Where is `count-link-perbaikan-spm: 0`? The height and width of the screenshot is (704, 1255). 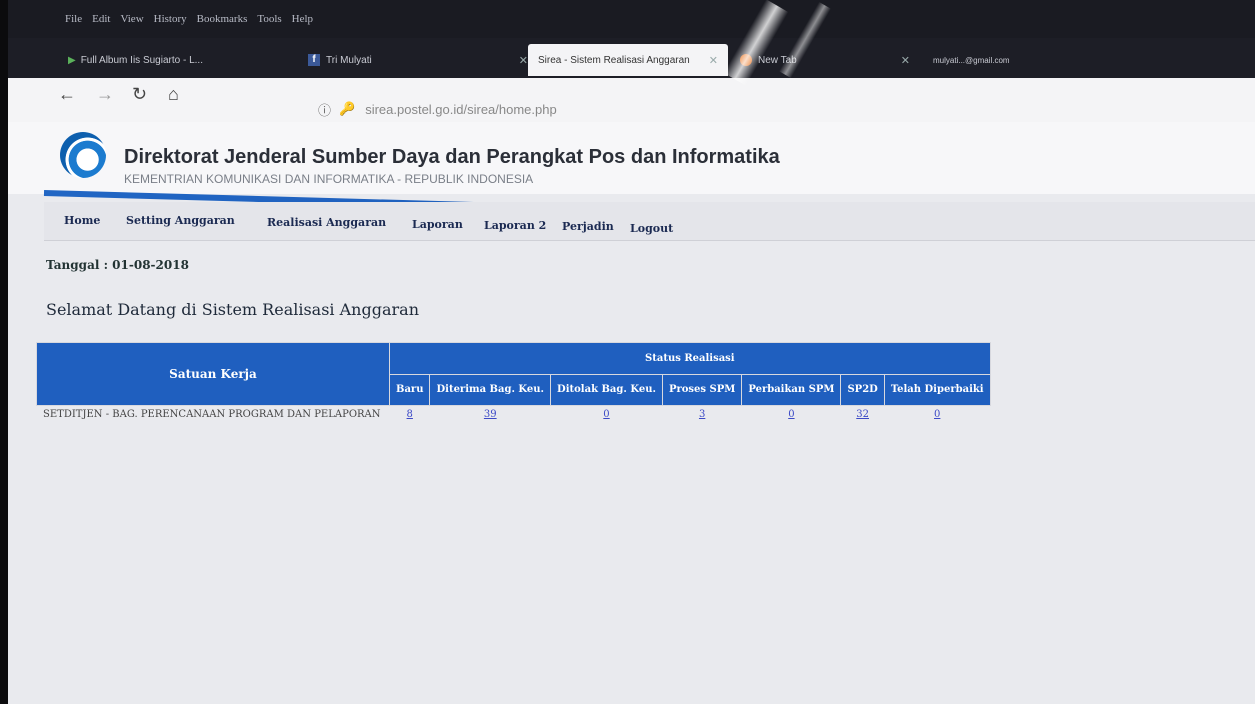 count-link-perbaikan-spm: 0 is located at coordinates (791, 414).